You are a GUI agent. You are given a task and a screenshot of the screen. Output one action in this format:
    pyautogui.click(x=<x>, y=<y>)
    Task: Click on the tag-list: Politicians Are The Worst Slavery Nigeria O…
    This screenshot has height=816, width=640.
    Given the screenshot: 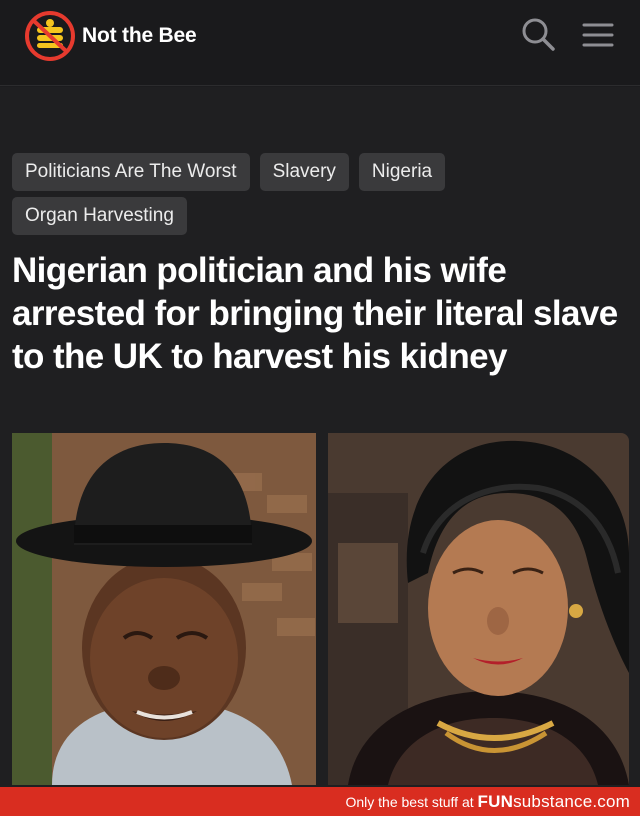 What is the action you would take?
    pyautogui.click(x=317, y=197)
    